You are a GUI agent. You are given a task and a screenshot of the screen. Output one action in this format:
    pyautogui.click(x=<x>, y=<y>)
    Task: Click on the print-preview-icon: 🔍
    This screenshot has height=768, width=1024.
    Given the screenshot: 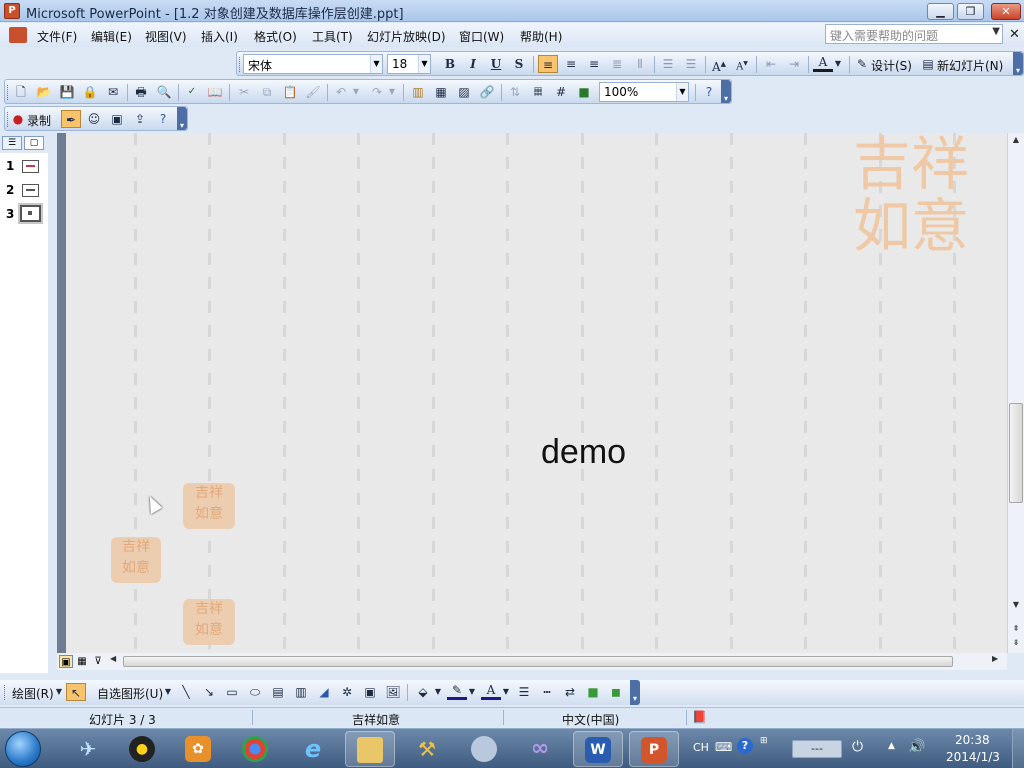 What is the action you would take?
    pyautogui.click(x=164, y=92)
    